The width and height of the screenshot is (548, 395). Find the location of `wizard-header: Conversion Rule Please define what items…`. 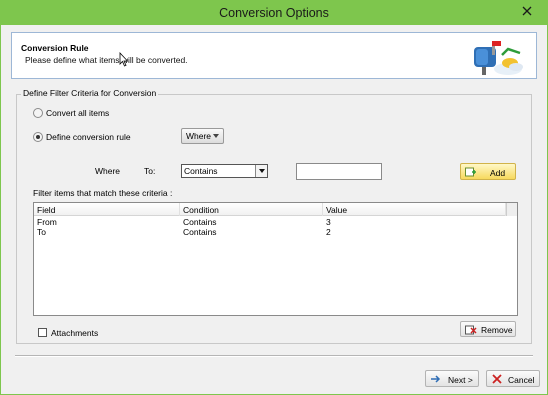

wizard-header: Conversion Rule Please define what items… is located at coordinates (274, 55).